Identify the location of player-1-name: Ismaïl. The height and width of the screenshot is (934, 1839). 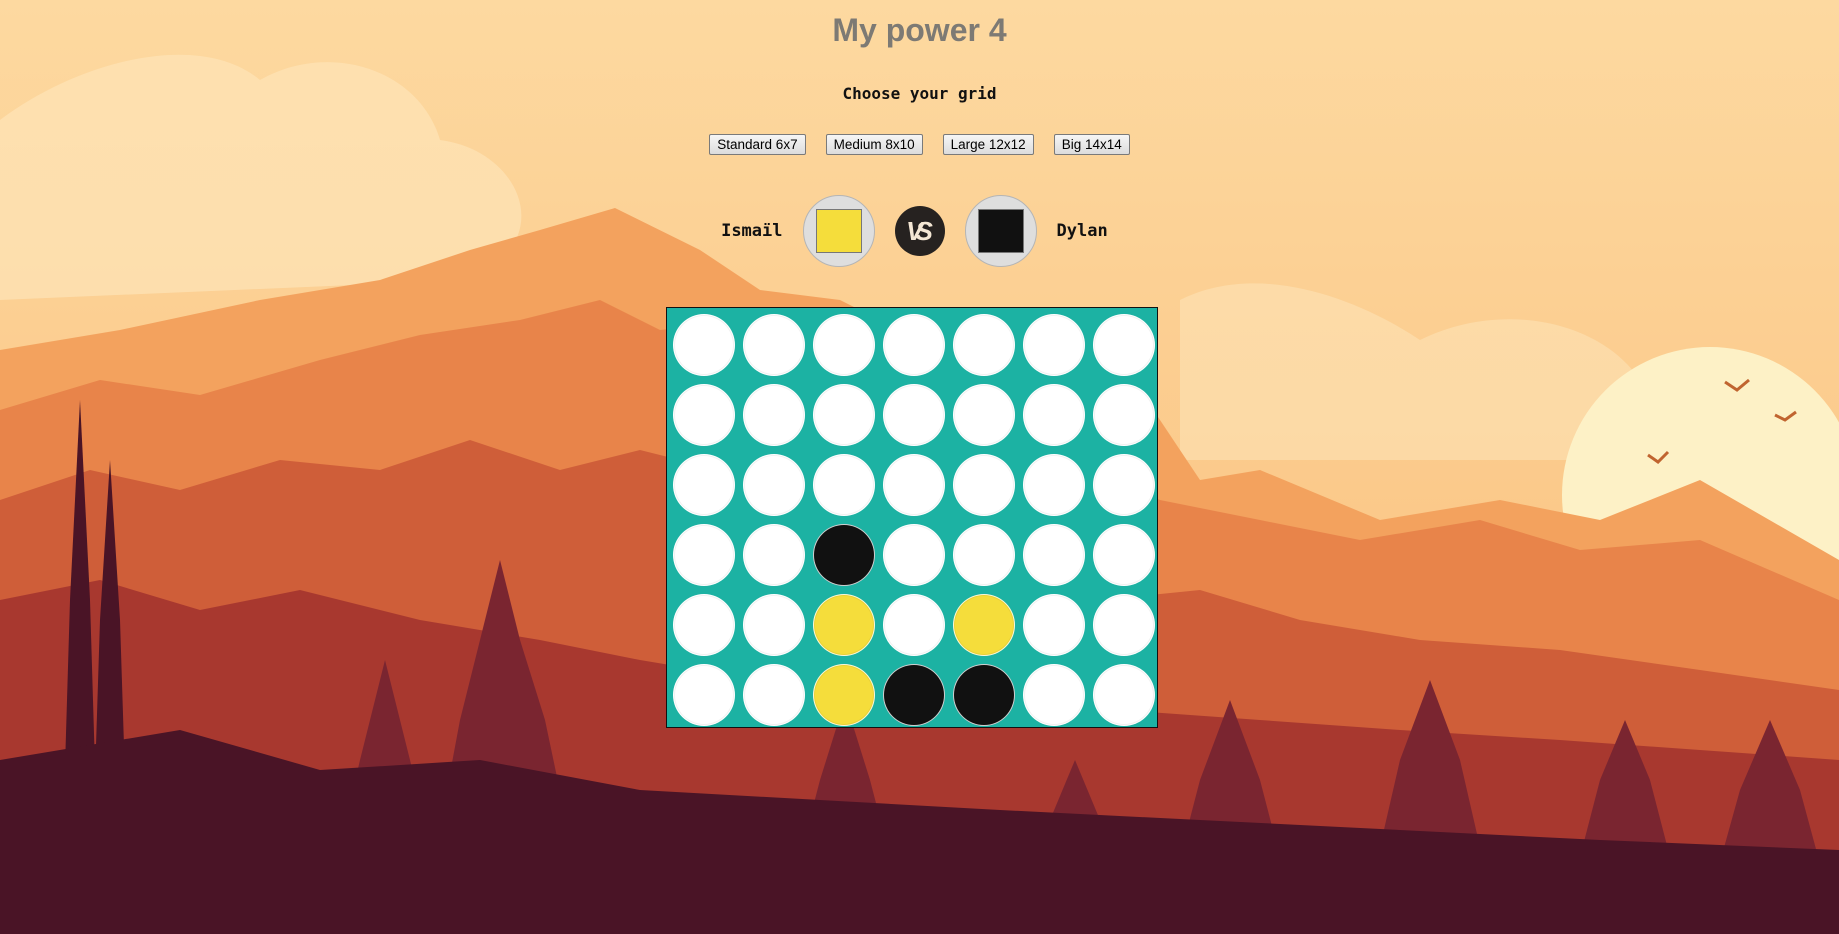
(752, 231).